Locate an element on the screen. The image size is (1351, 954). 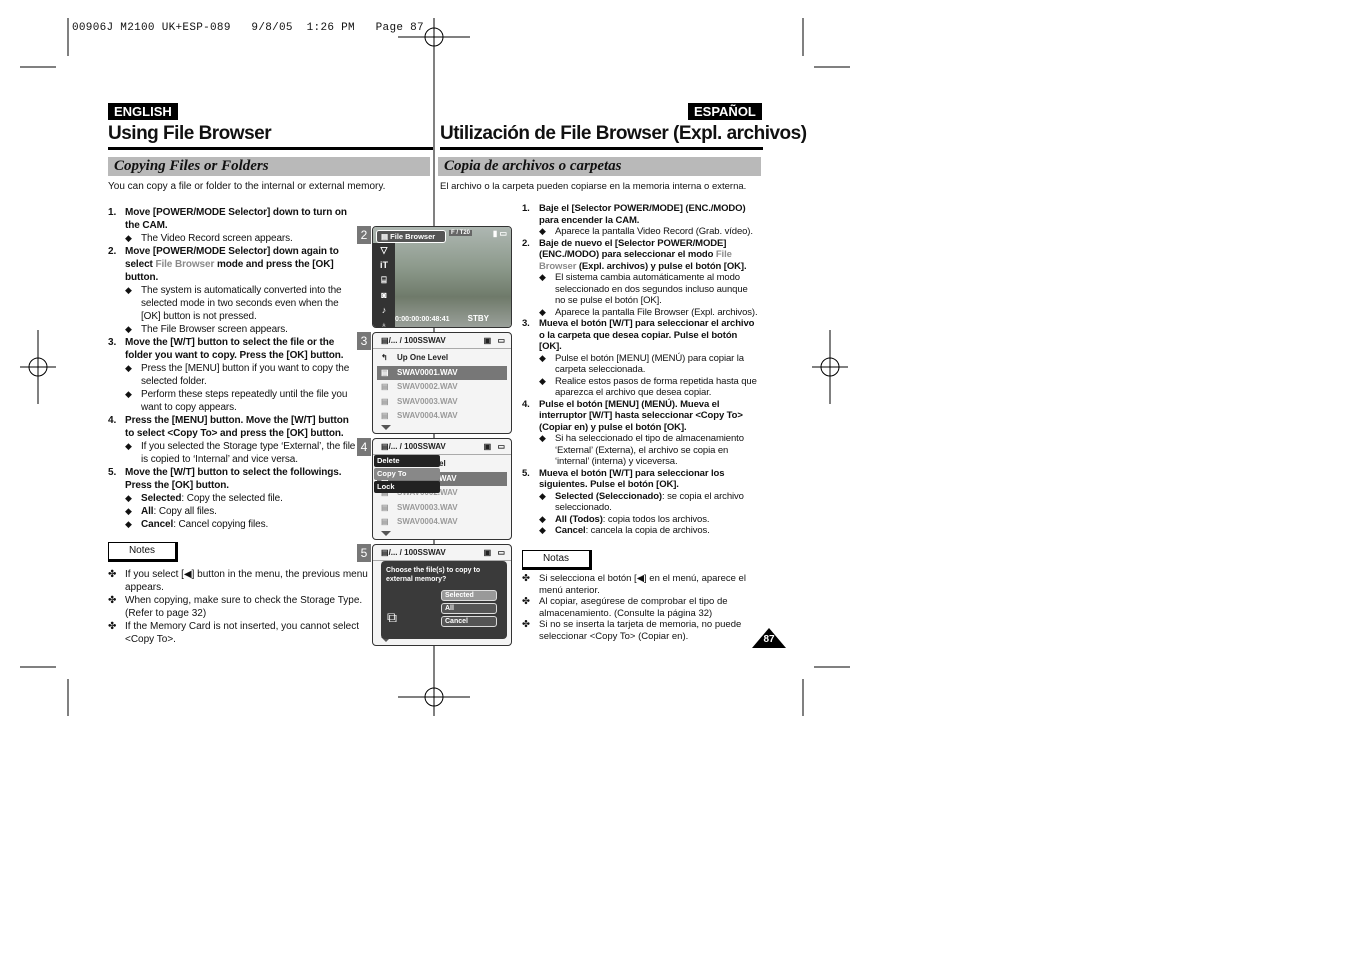
step-bullet: Cancel: Cancel copying files. is located at coordinates (241, 524).